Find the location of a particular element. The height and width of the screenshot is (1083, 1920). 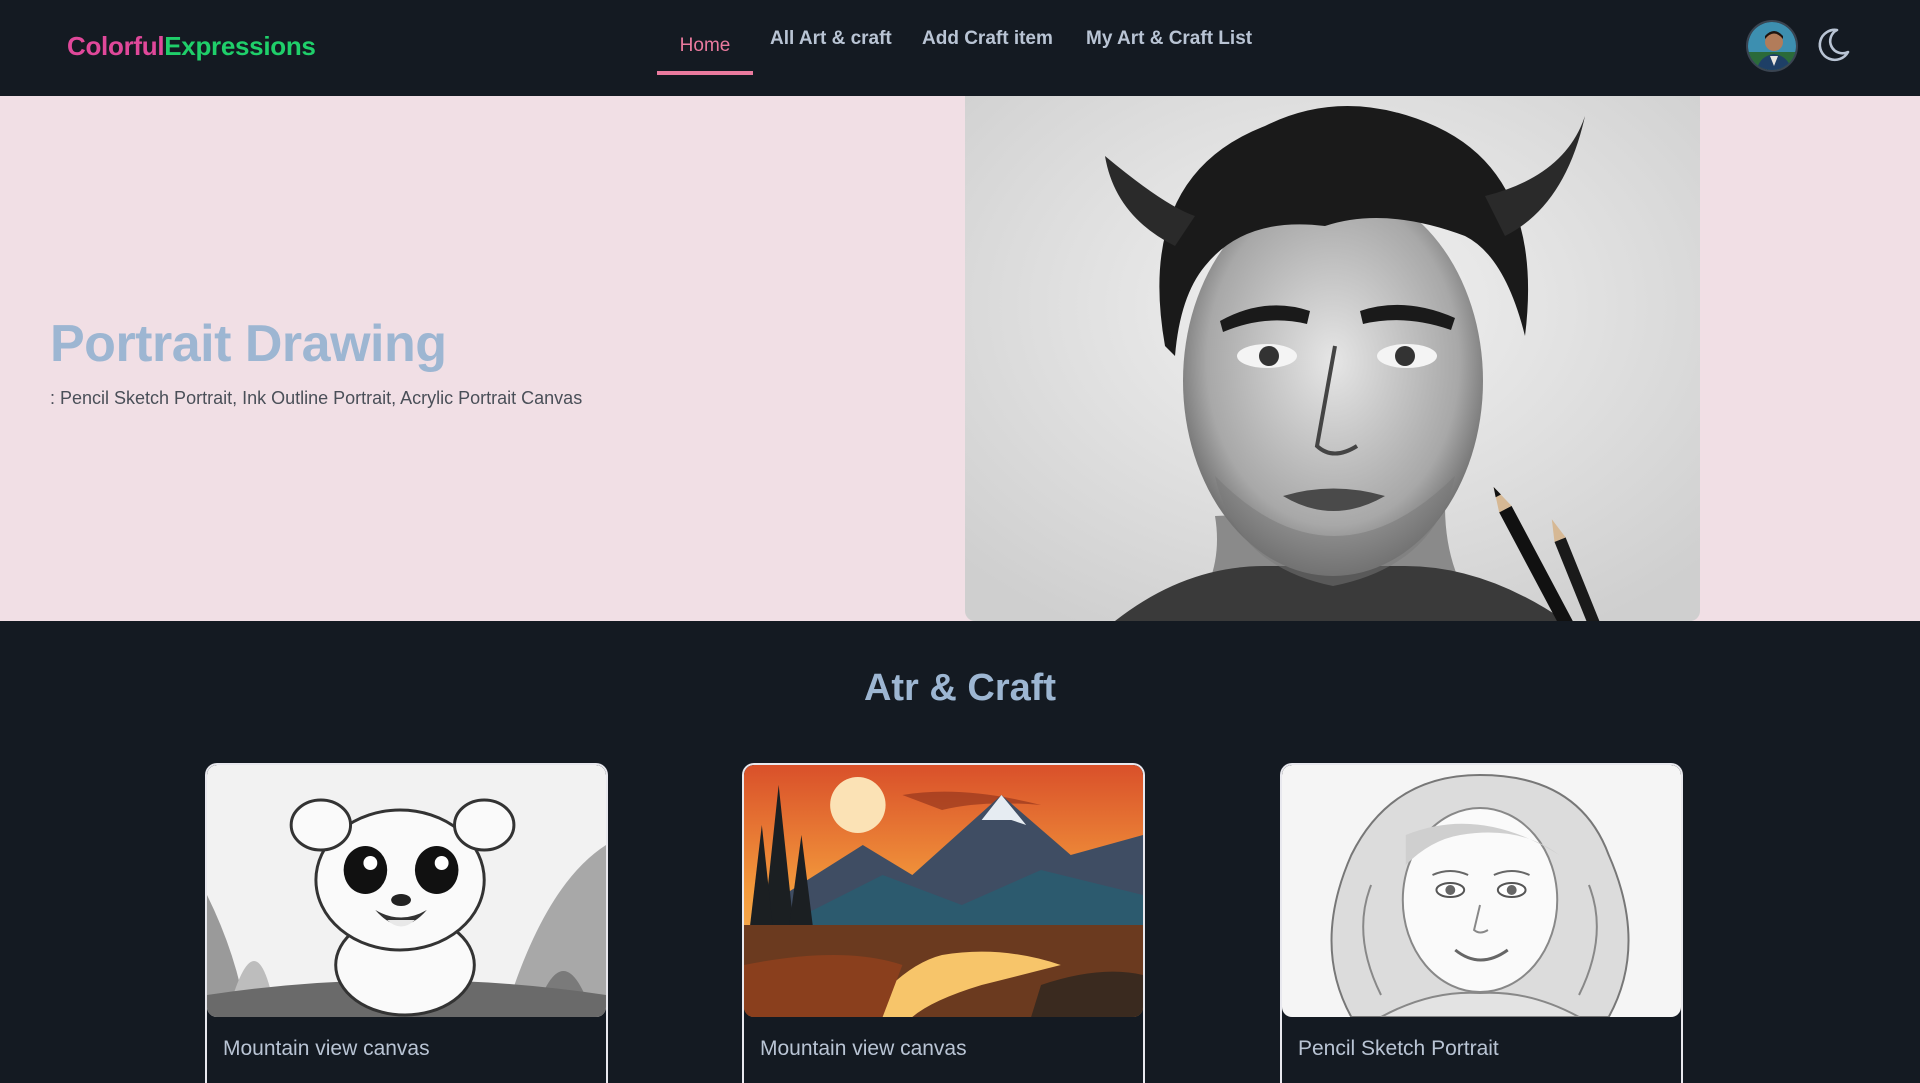

card-image-lion-cub is located at coordinates (406, 891).